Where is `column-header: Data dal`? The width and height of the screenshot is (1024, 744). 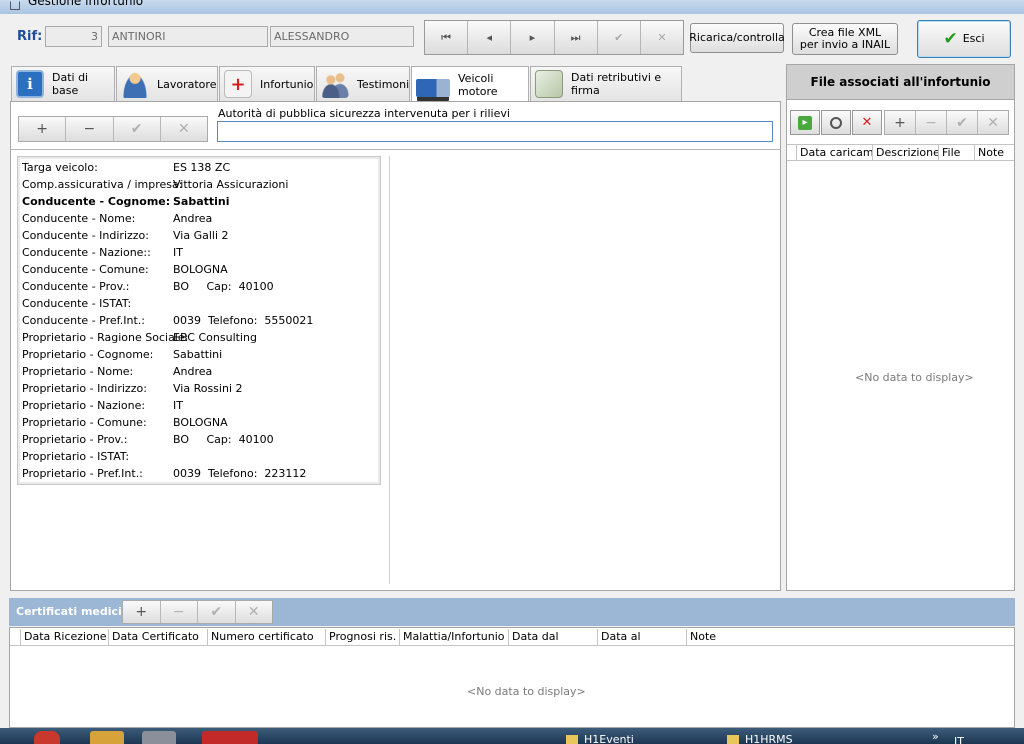
column-header: Data dal is located at coordinates (553, 637).